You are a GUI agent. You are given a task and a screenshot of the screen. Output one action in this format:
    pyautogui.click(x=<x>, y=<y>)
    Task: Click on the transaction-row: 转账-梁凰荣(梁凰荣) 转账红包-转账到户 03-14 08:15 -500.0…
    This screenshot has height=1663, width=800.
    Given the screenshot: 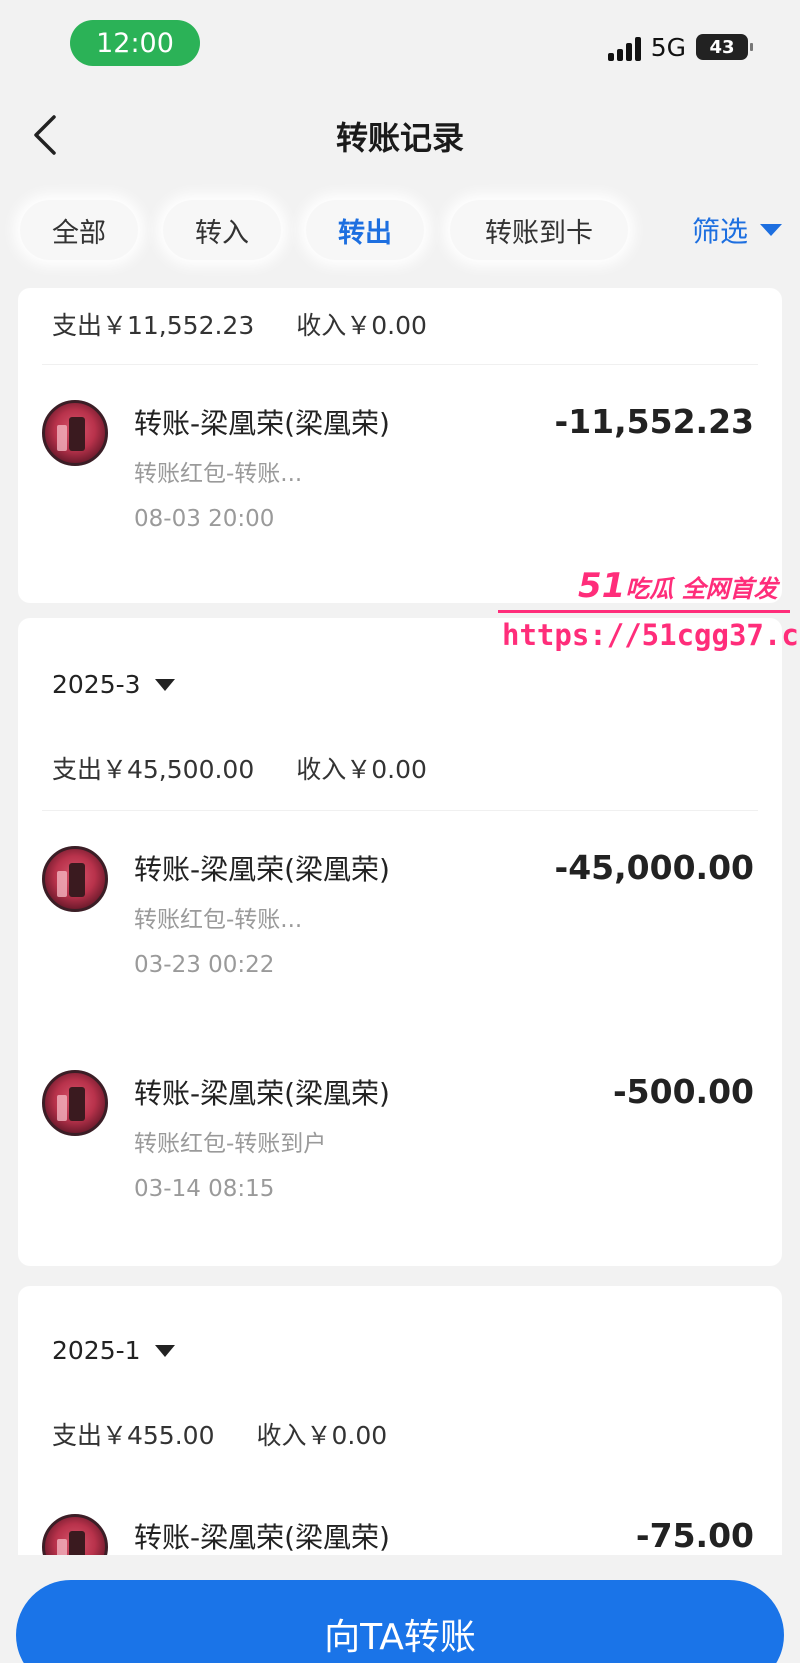 What is the action you would take?
    pyautogui.click(x=400, y=1145)
    